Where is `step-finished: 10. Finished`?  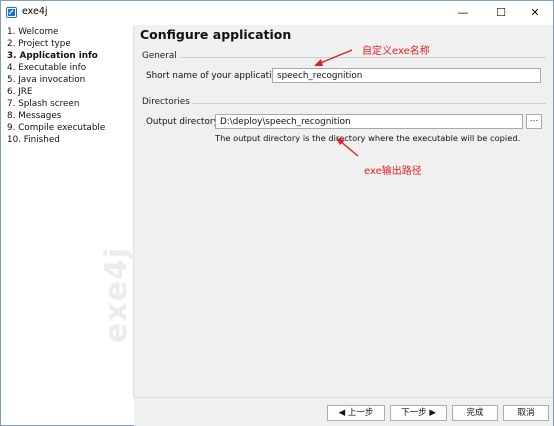
step-finished: 10. Finished is located at coordinates (33, 140).